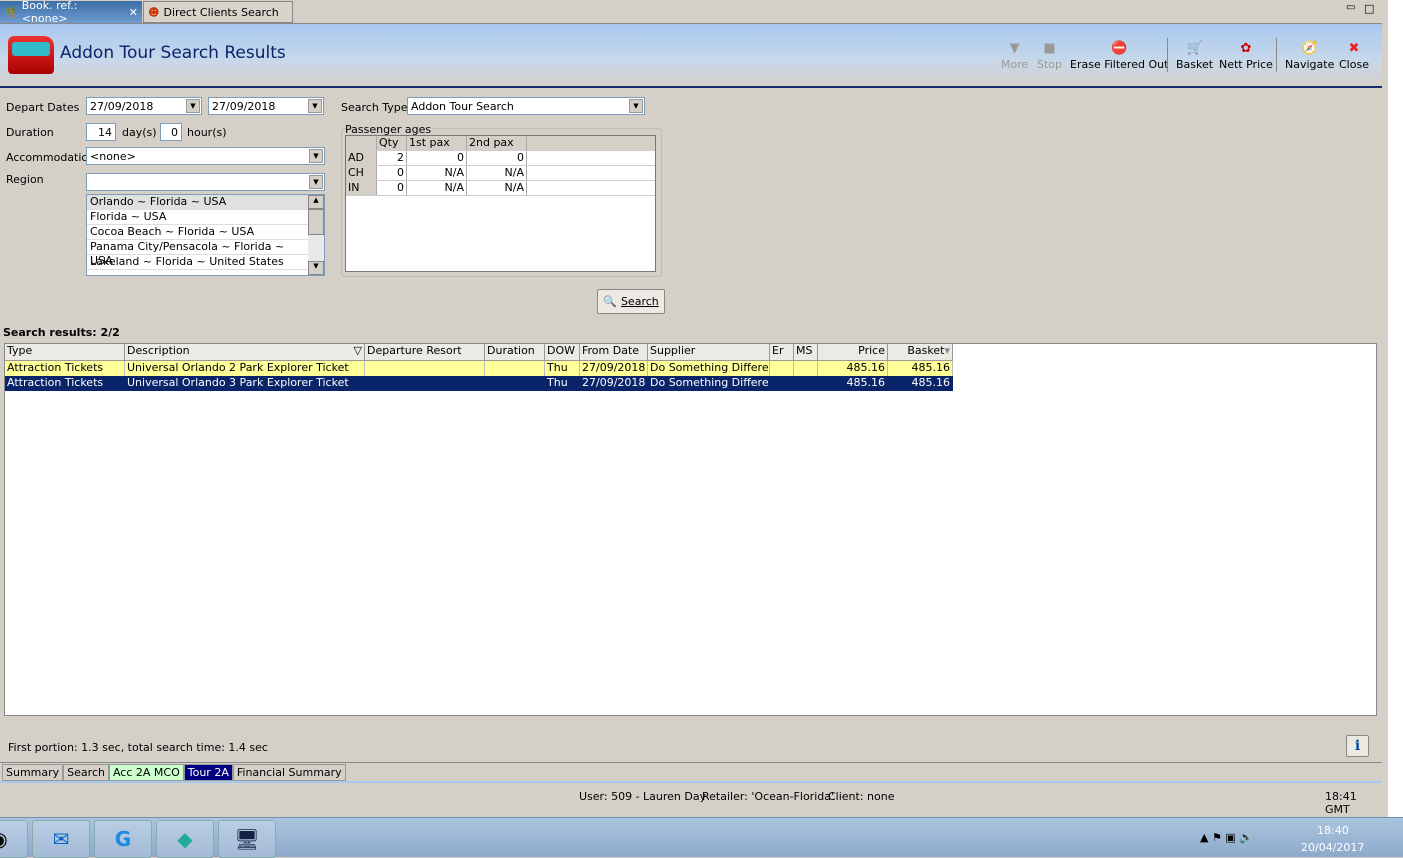 The height and width of the screenshot is (858, 1403). What do you see at coordinates (1350, 7) in the screenshot?
I see `minimize-button: ▭` at bounding box center [1350, 7].